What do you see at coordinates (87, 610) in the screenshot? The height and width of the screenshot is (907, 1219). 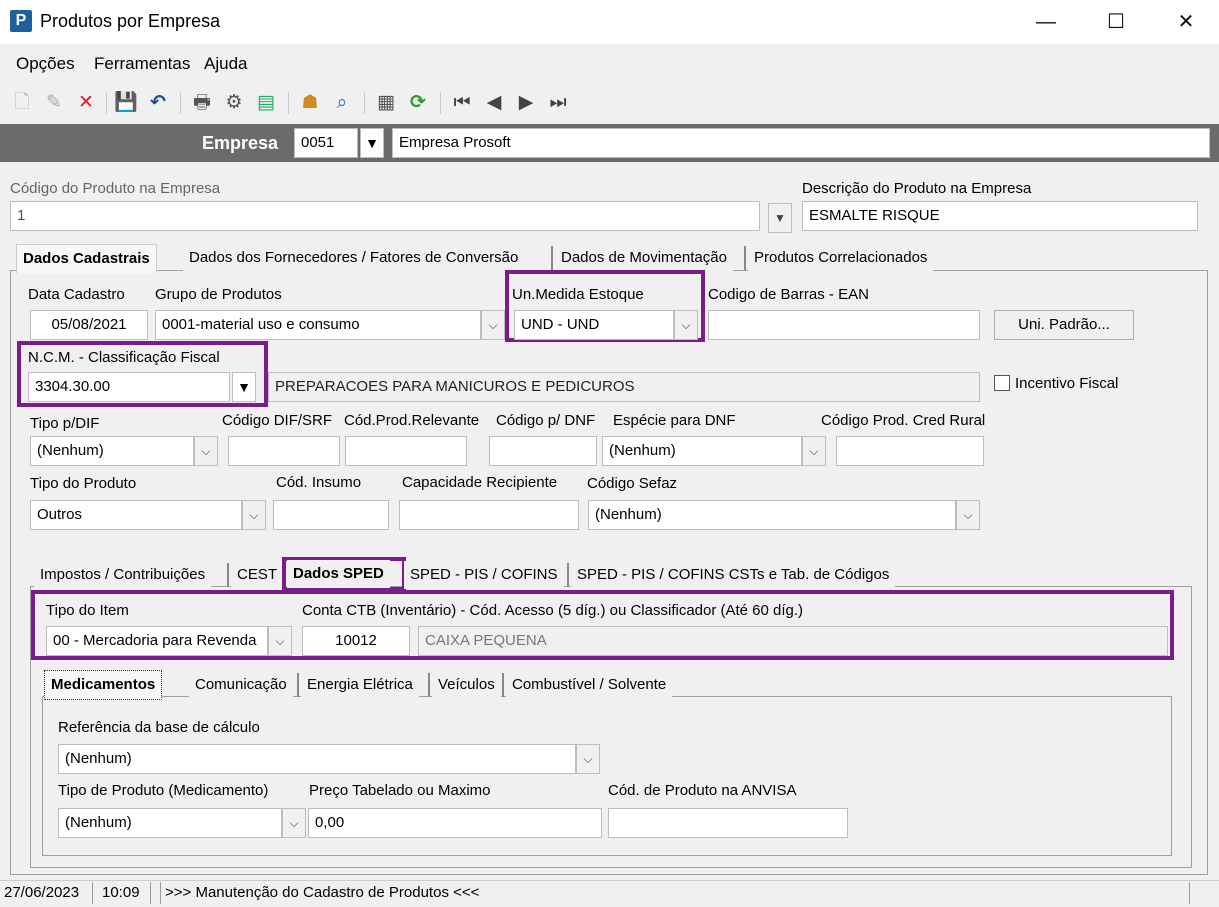 I see `tipo-item-label: Tipo do Item` at bounding box center [87, 610].